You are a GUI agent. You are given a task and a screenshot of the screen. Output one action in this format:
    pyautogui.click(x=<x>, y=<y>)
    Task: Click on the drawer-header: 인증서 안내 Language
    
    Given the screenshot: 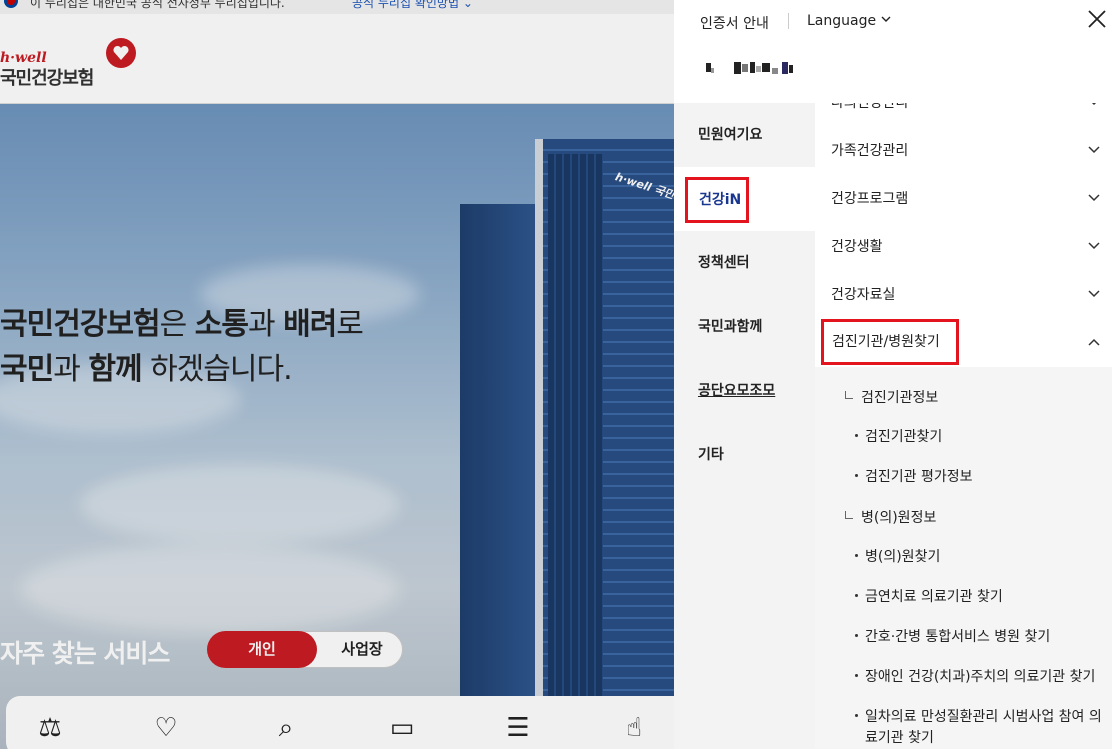 What is the action you would take?
    pyautogui.click(x=893, y=51)
    